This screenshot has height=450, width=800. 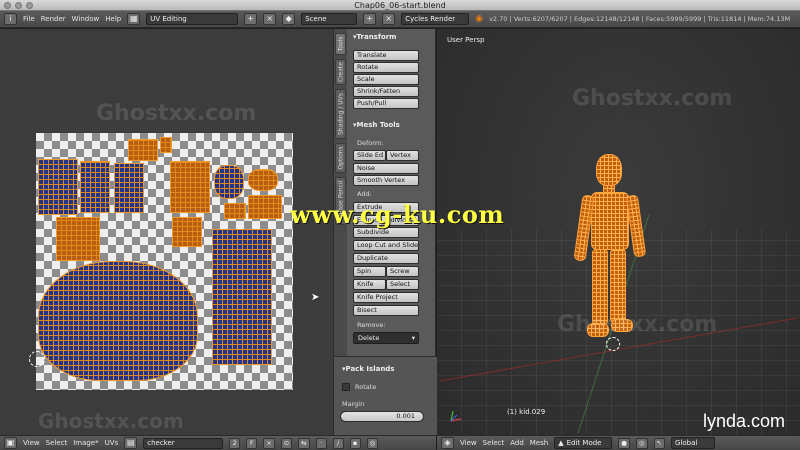 What do you see at coordinates (382, 416) in the screenshot?
I see `margin-slider: 0.001` at bounding box center [382, 416].